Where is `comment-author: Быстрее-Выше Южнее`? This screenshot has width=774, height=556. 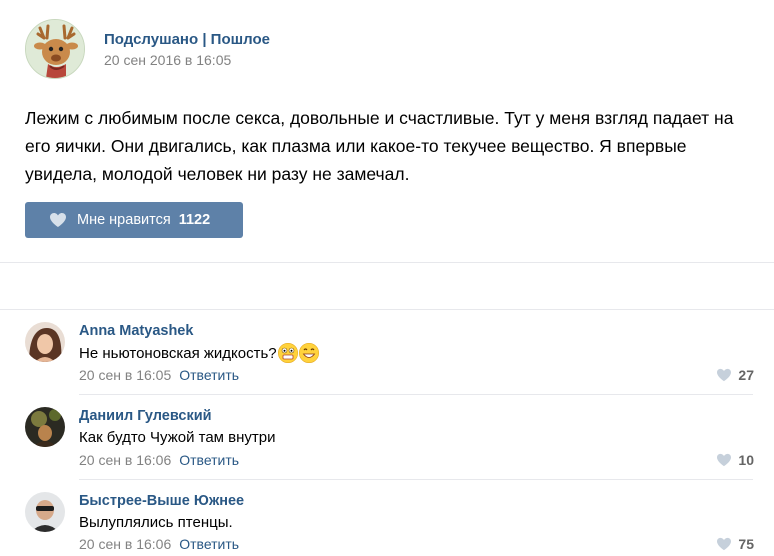
comment-author: Быстрее-Выше Южнее is located at coordinates (161, 501).